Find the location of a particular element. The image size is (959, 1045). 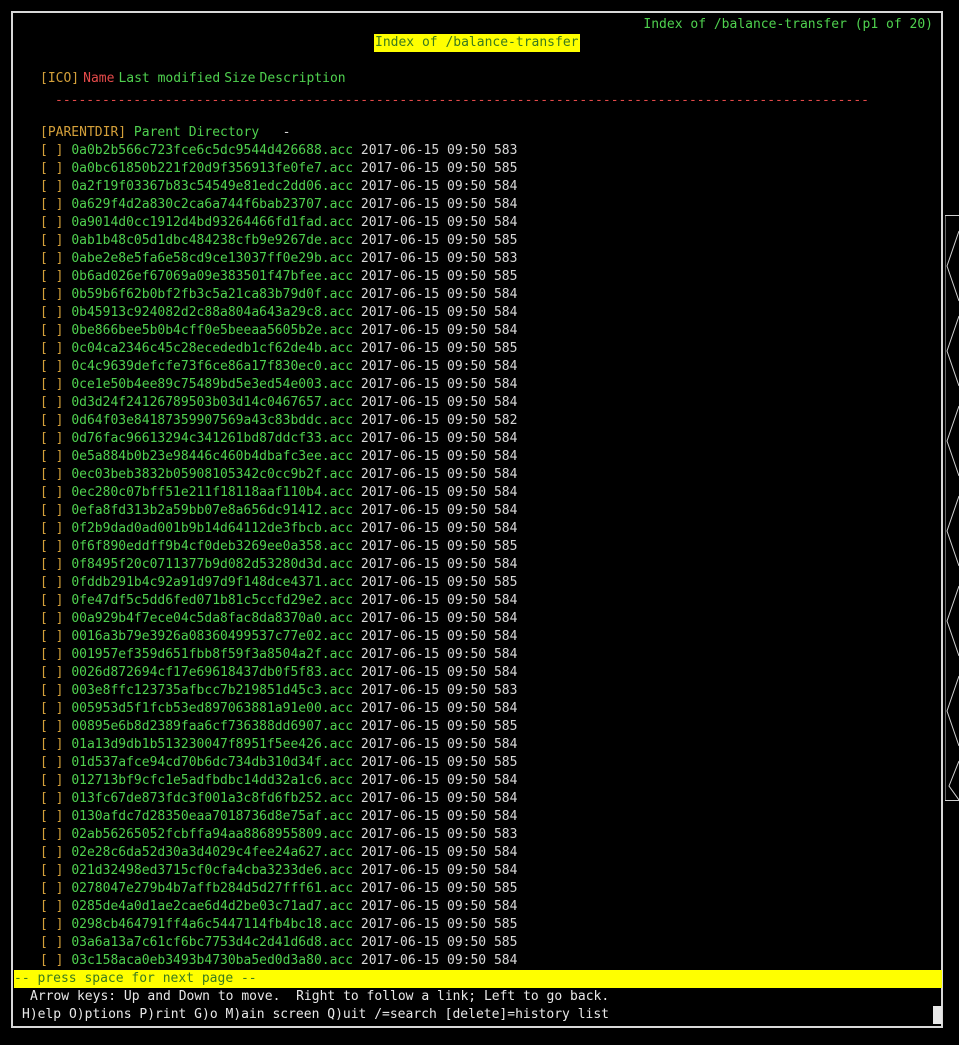

file-link: 012713bf9cfc1e5adfbdbc14dd32a1c6.acc is located at coordinates (212, 780).